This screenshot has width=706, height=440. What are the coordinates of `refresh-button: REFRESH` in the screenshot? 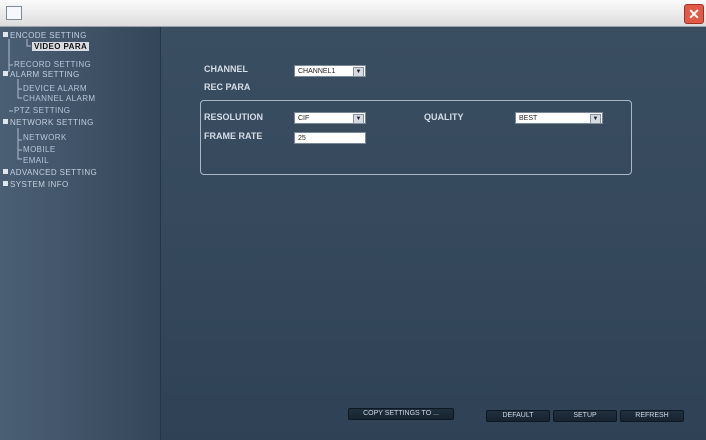 It's located at (652, 416).